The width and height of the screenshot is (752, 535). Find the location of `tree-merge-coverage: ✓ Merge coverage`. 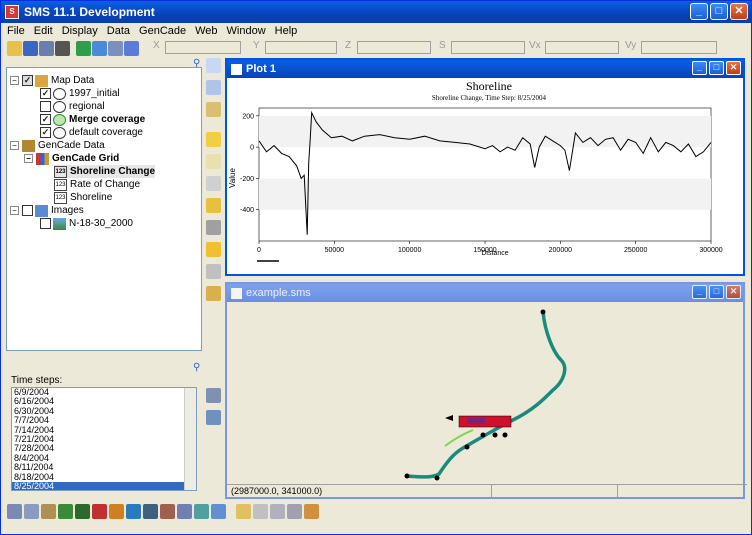

tree-merge-coverage: ✓ Merge coverage is located at coordinates (92, 119).